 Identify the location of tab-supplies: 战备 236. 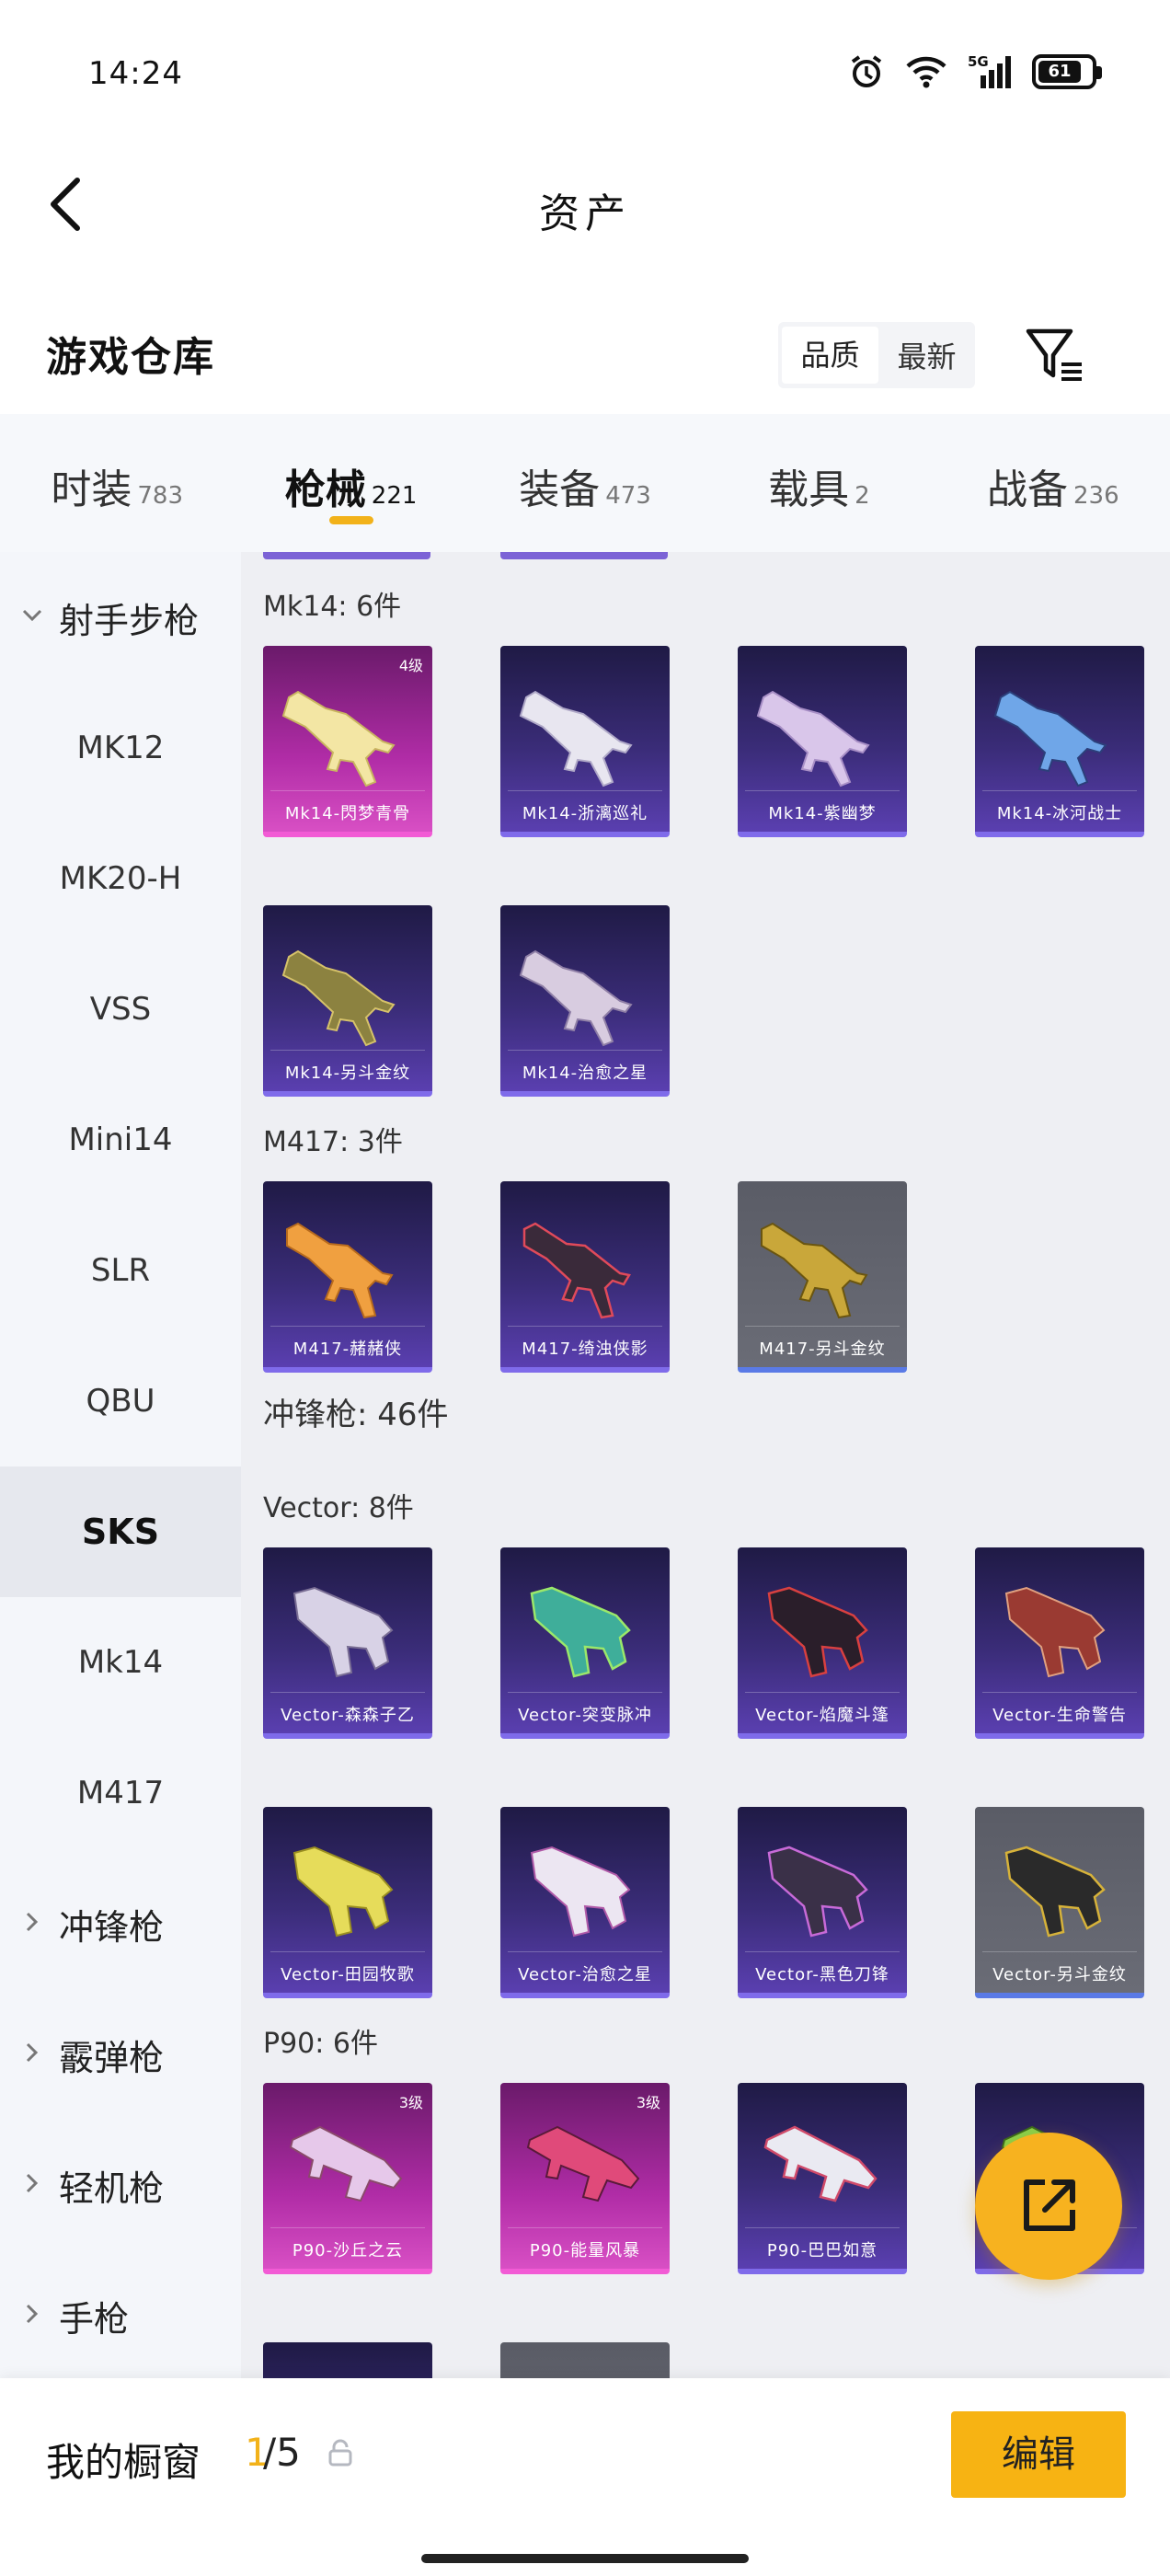
(1053, 483).